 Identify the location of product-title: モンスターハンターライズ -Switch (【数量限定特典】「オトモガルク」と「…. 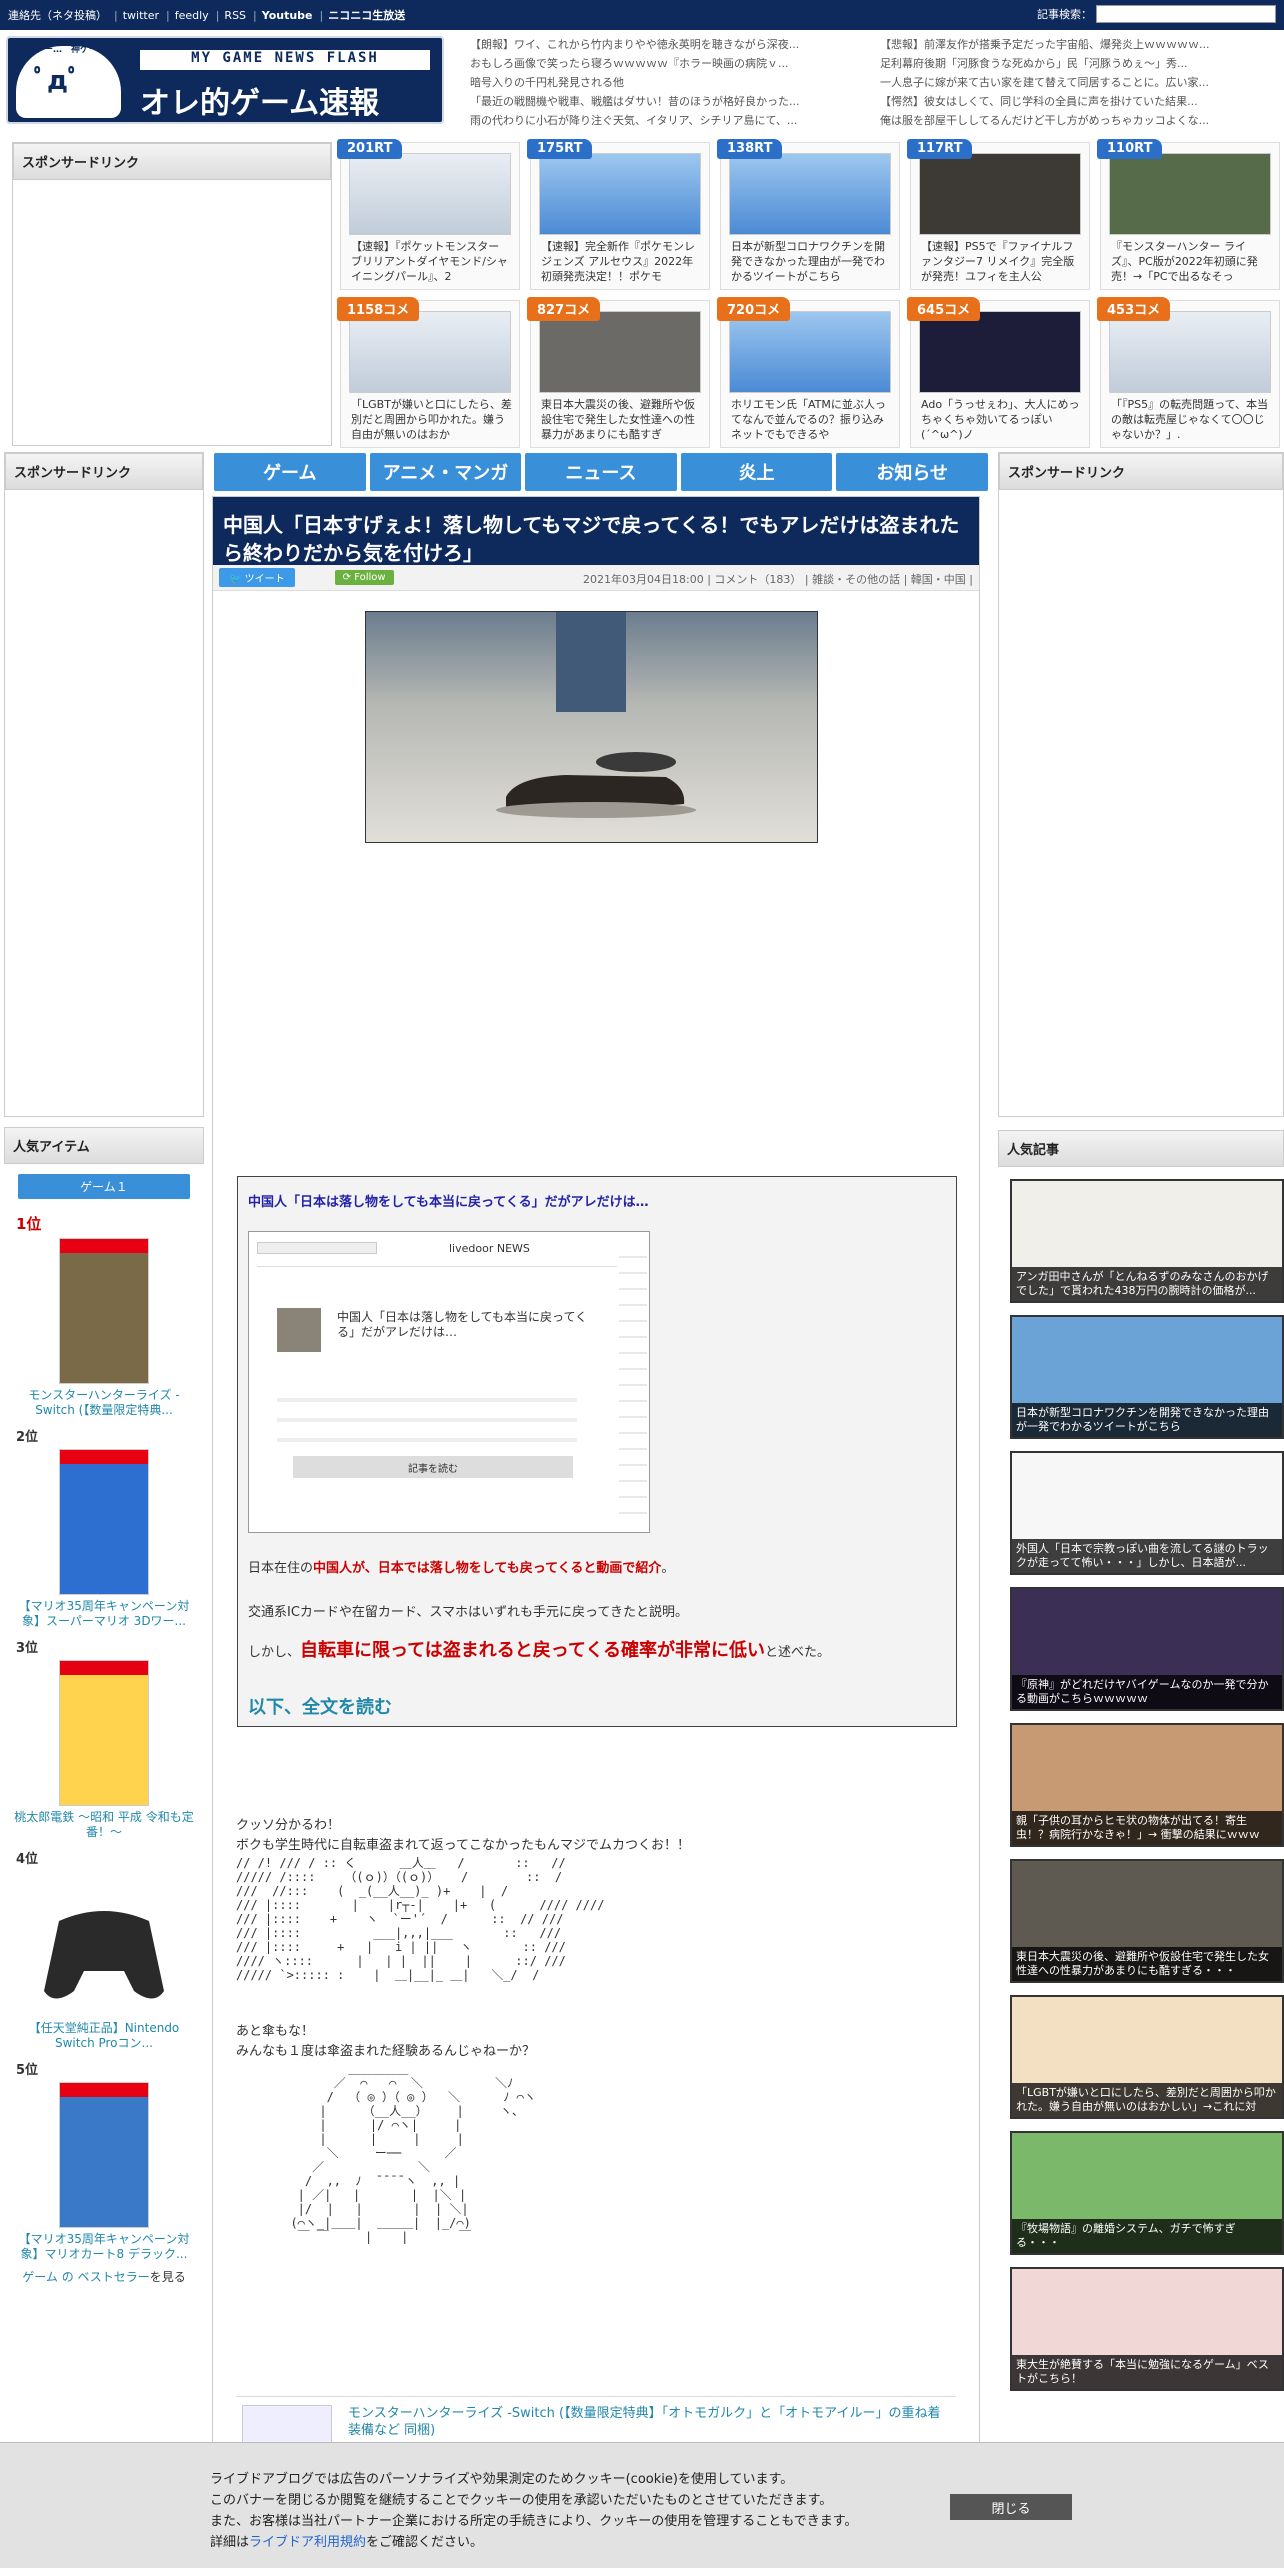
(648, 2422).